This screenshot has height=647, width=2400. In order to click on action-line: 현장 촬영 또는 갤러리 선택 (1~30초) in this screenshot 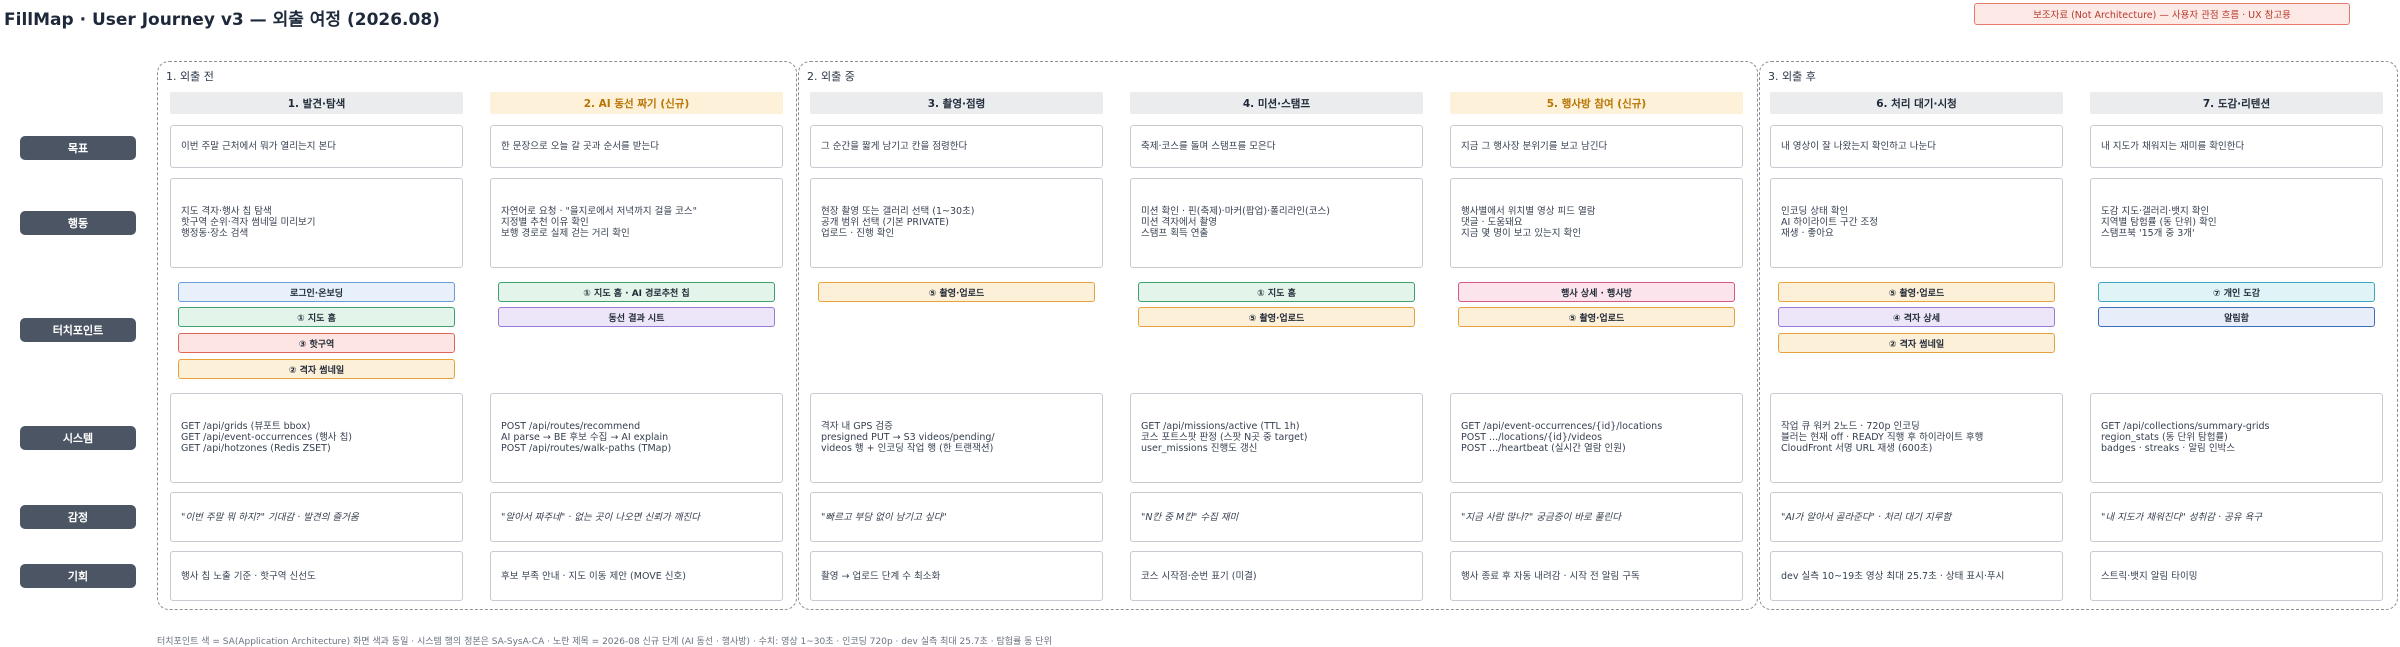, I will do `click(898, 211)`.